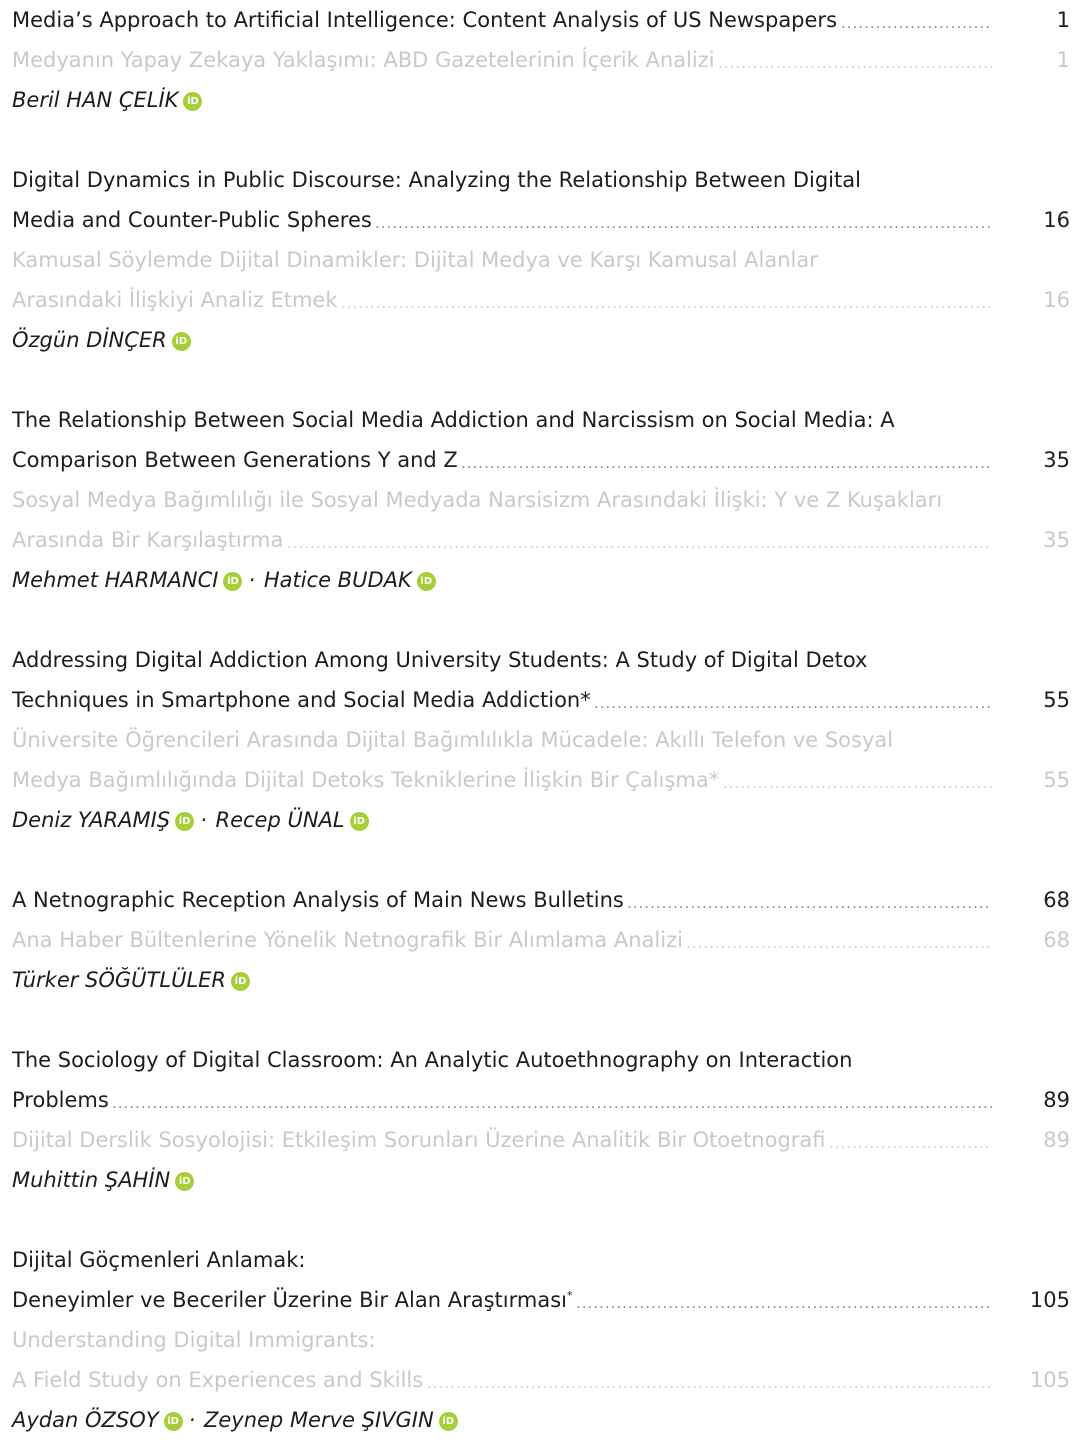  What do you see at coordinates (541, 580) in the screenshot?
I see `entry-authors: Mehmet HARMANCI iD · Hatice BUDAK iD` at bounding box center [541, 580].